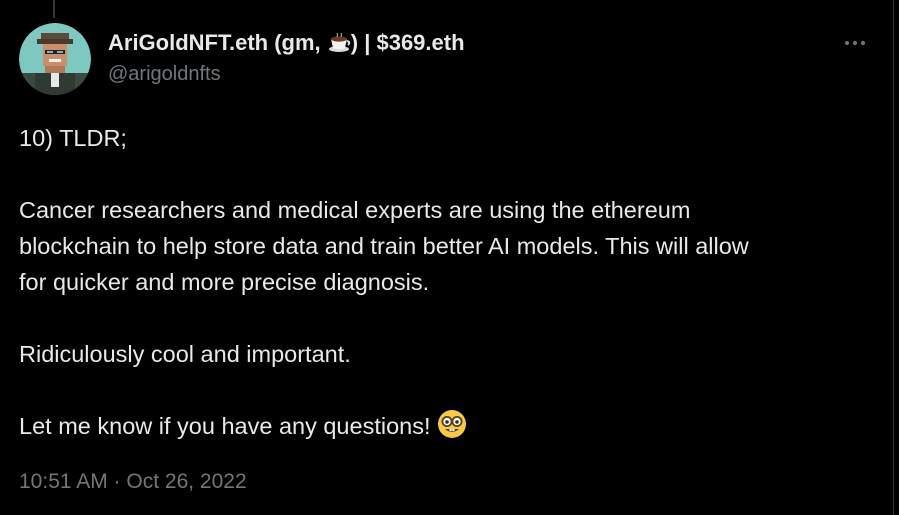  I want to click on coffee-cup-icon, so click(339, 42).